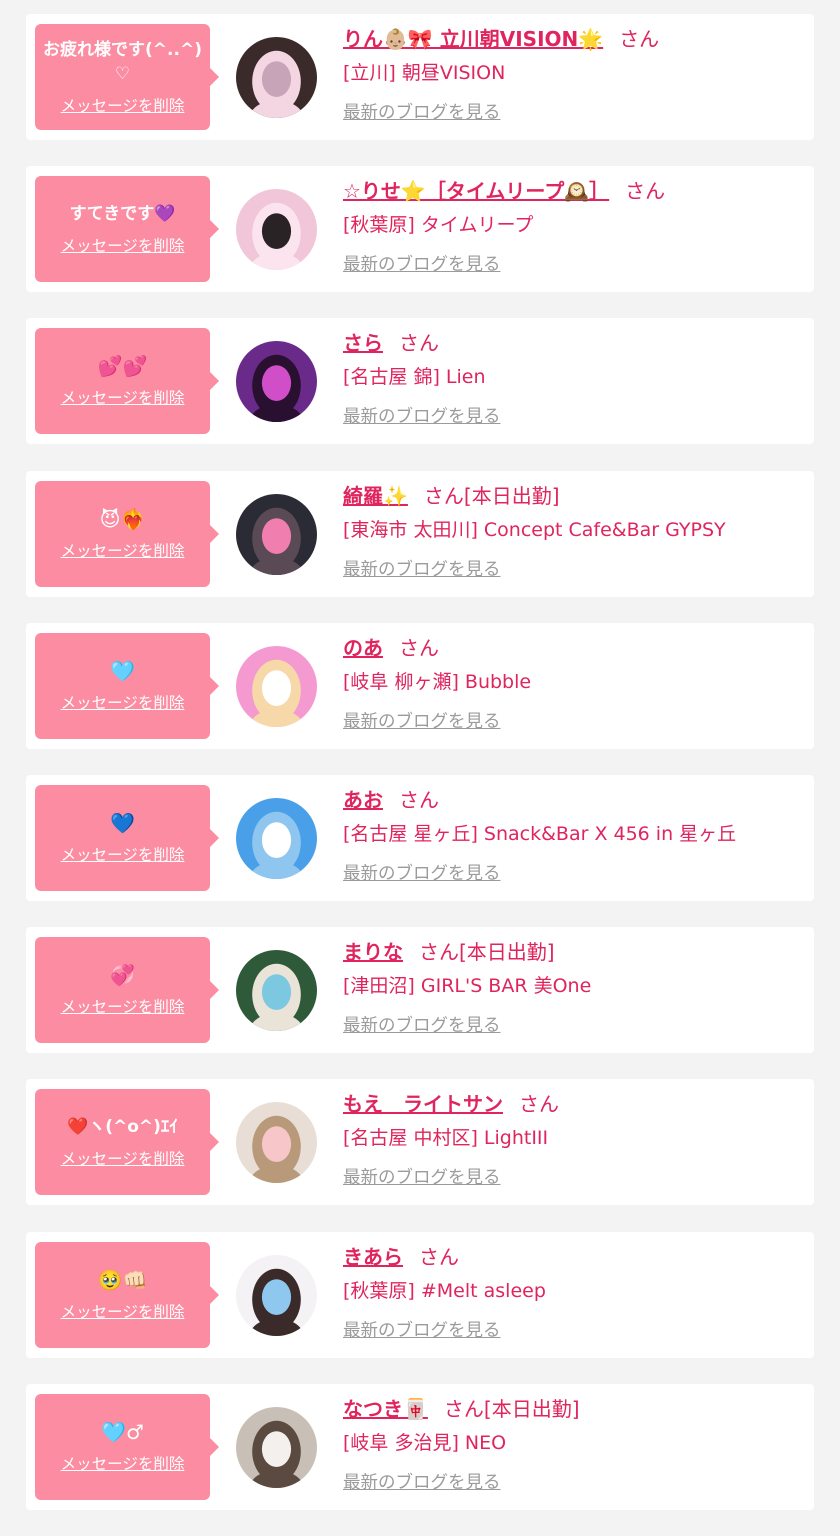  I want to click on avatar-blue-dress-photo, so click(276, 1295).